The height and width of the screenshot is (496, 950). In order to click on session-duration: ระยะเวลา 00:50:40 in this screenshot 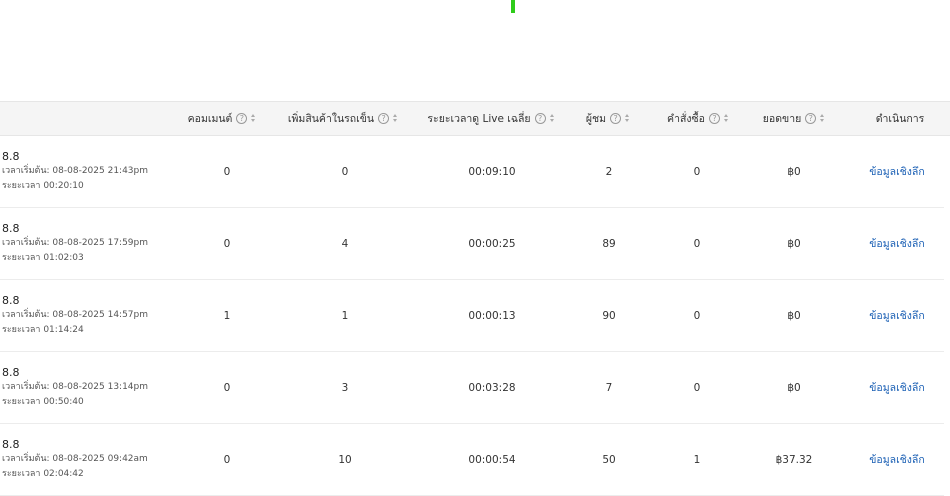, I will do `click(43, 402)`.